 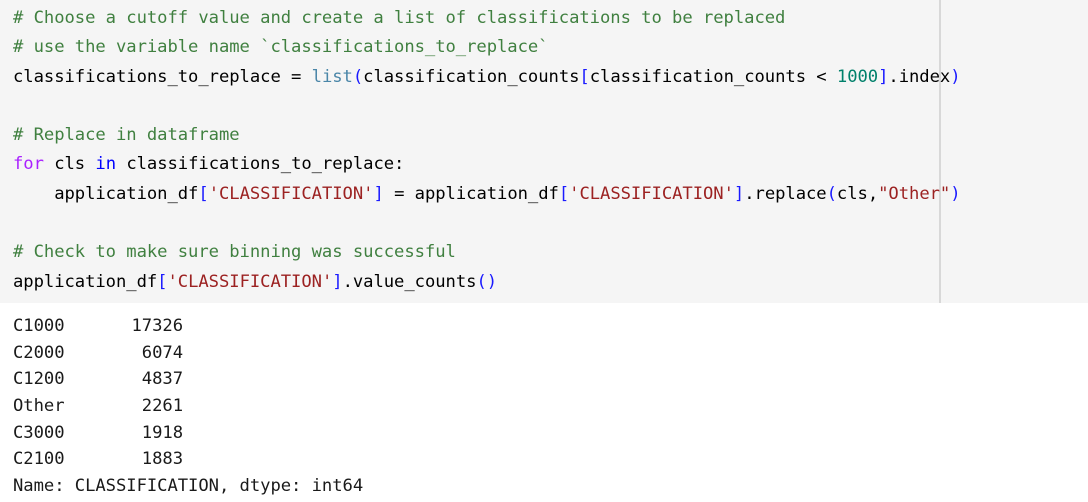 I want to click on code-token-plain: classification_counts <, so click(x=713, y=76).